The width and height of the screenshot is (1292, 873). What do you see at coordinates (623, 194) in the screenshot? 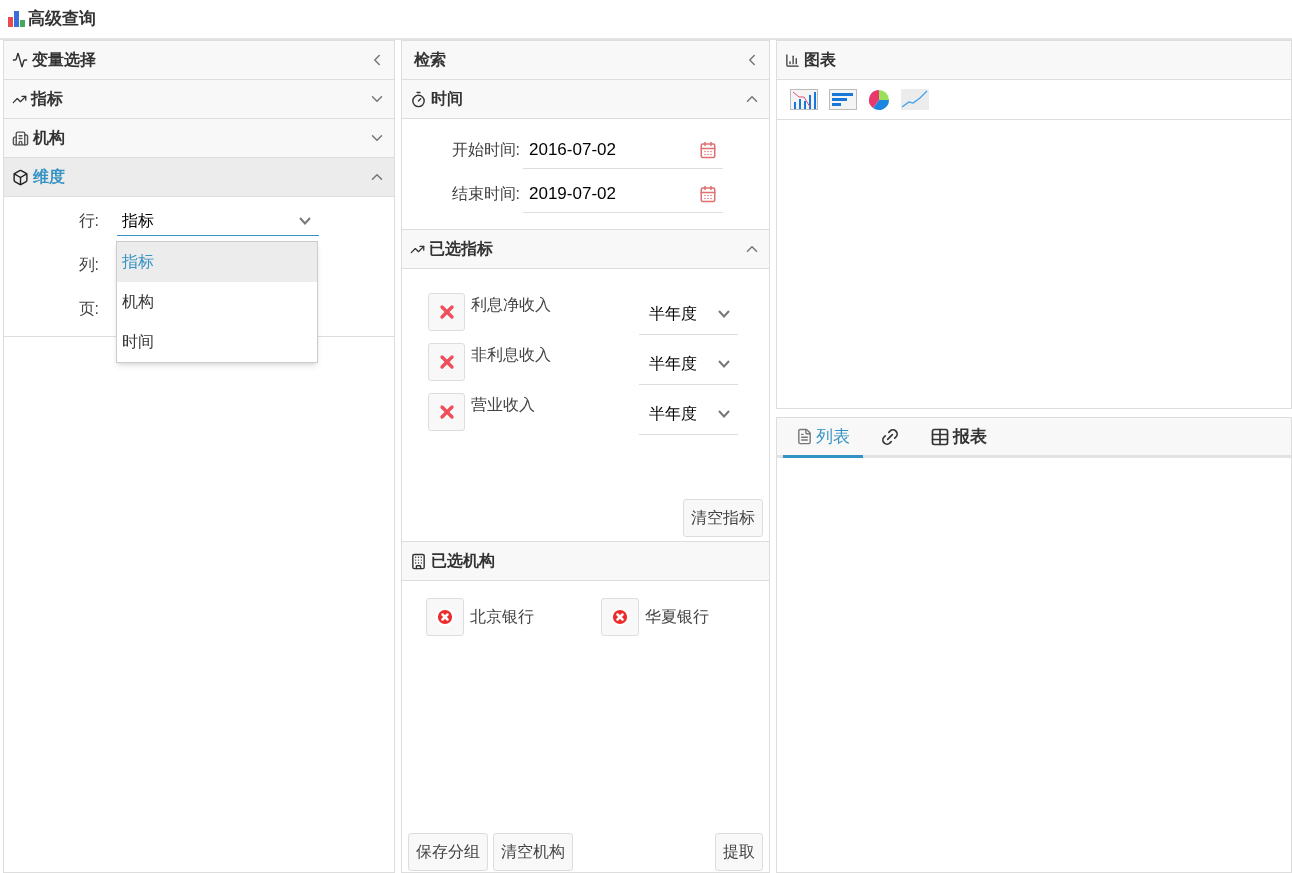
I see `date-field: 2019-07-02` at bounding box center [623, 194].